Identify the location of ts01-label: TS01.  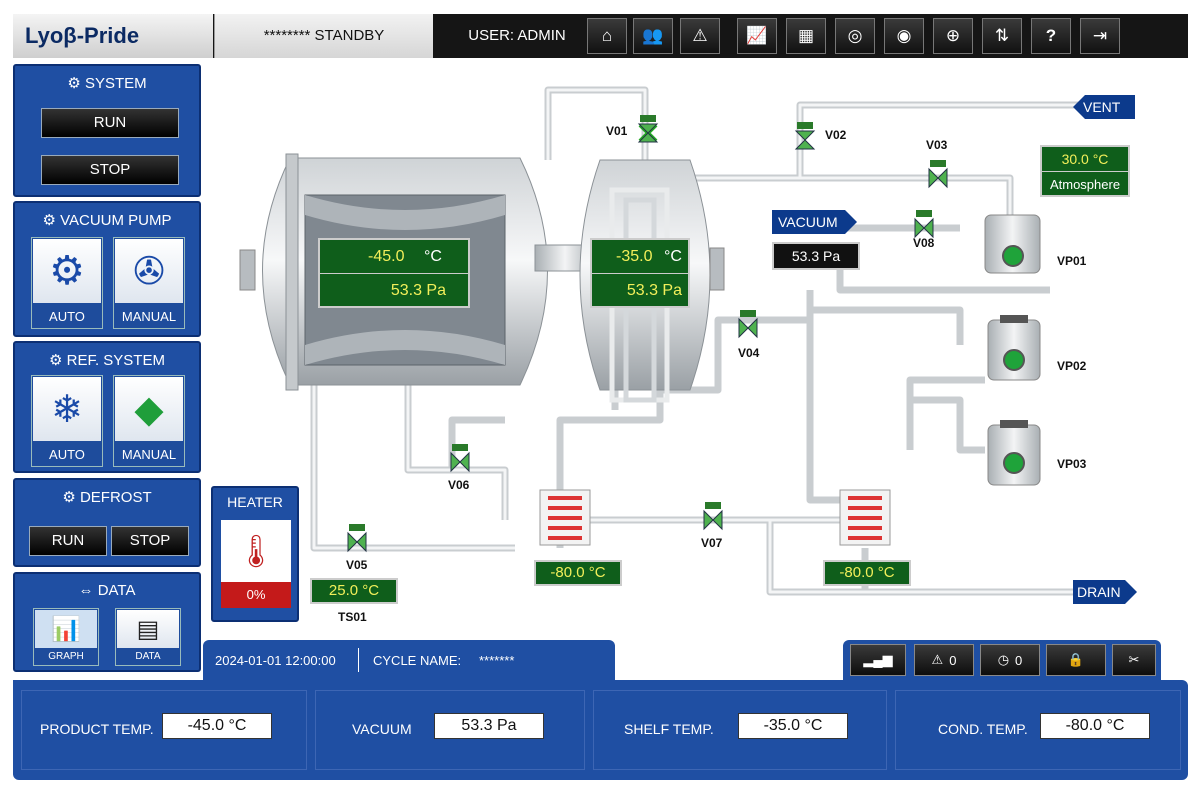
(352, 617).